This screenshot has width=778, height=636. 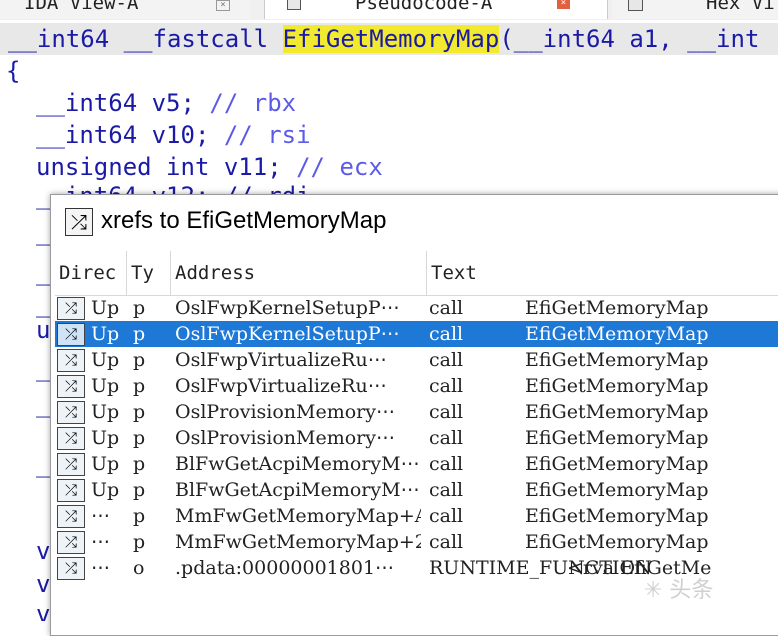 I want to click on decl-line: __int64 v10; // rsi, so click(x=173, y=135).